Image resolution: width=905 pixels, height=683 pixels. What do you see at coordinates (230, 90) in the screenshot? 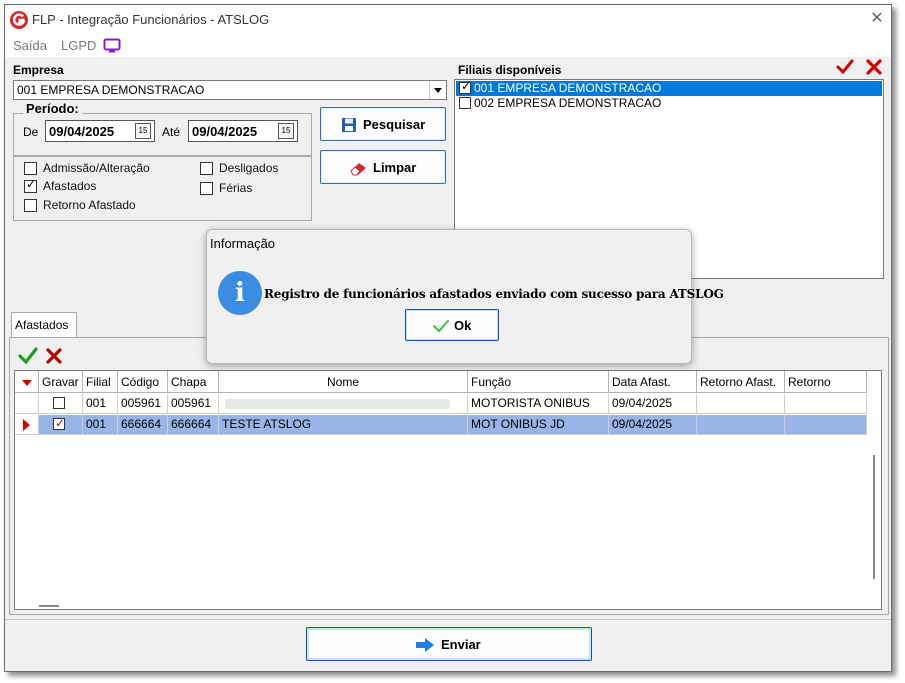
I see `empresa-select: 001 EMPRESA DEMONSTRACAO` at bounding box center [230, 90].